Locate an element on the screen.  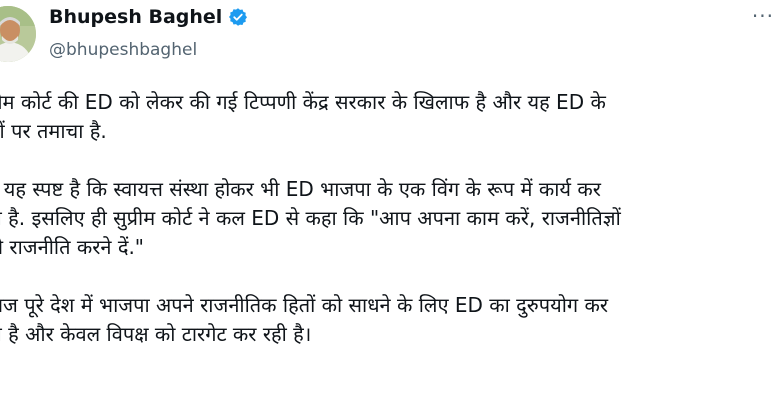
verified-badge-icon is located at coordinates (238, 17).